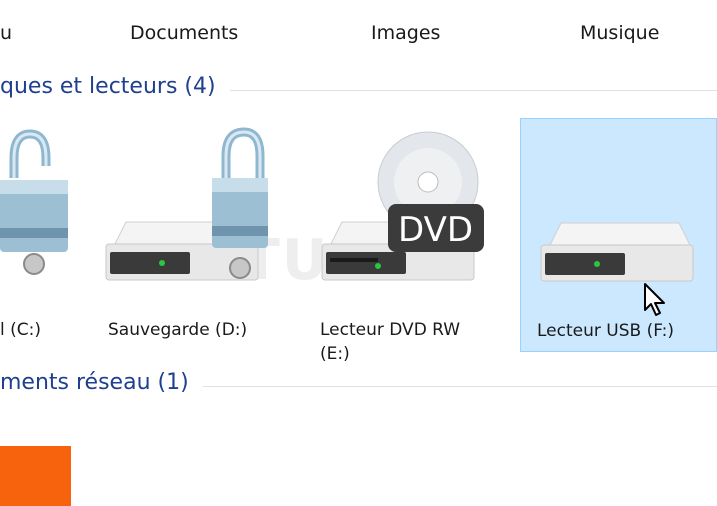 The image size is (717, 506). Describe the element at coordinates (619, 33) in the screenshot. I see `quick-access-item-musique: Musique` at that location.